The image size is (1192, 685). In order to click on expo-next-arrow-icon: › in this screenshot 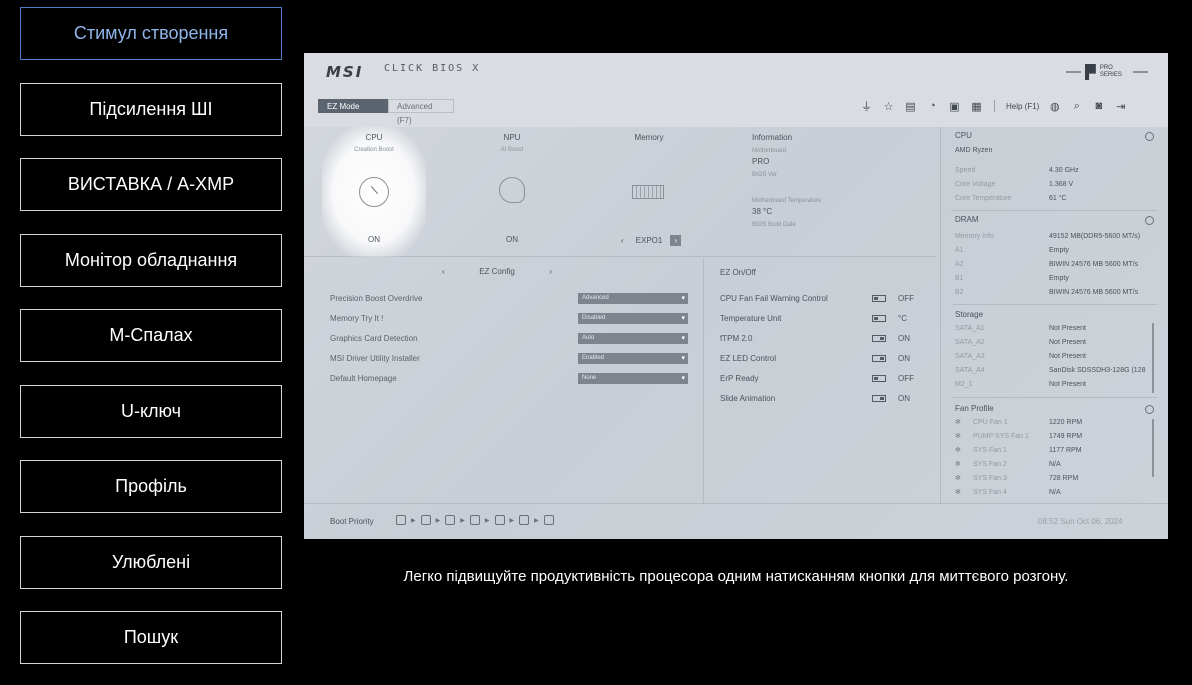, I will do `click(676, 240)`.